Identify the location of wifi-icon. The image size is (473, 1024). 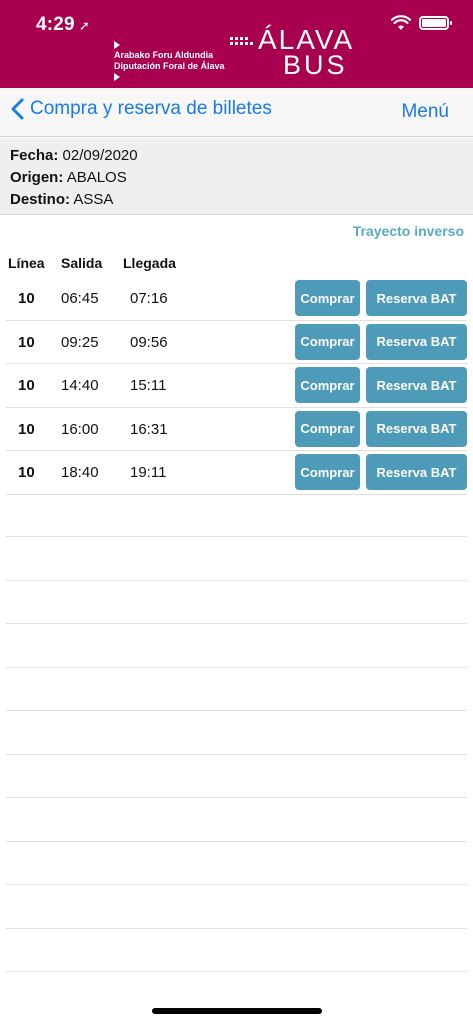
(401, 22).